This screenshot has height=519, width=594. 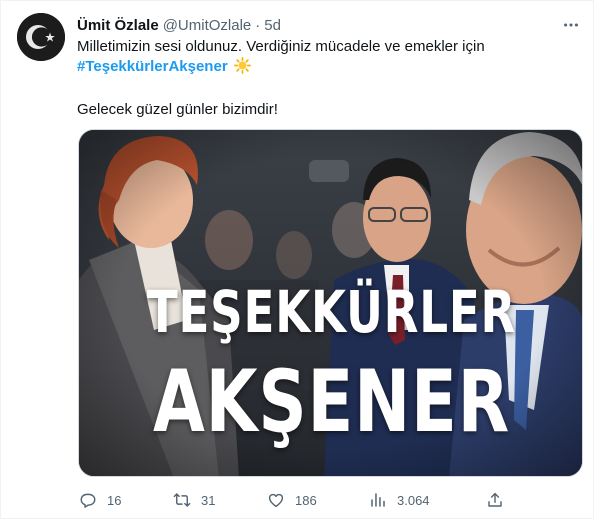 I want to click on more-options-button, so click(x=571, y=25).